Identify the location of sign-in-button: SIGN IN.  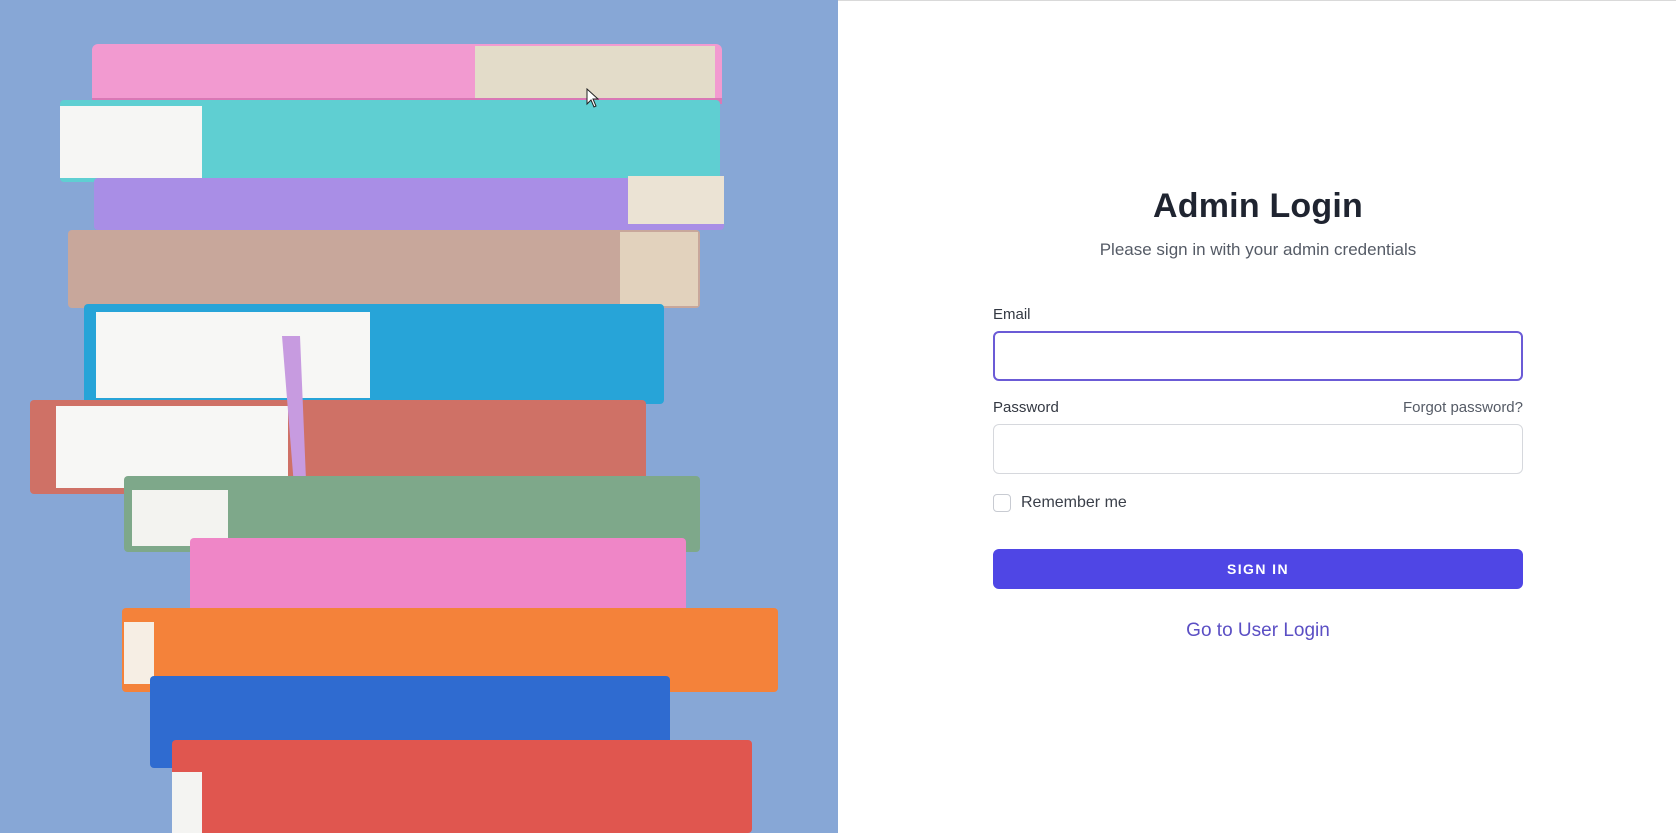
(1258, 569).